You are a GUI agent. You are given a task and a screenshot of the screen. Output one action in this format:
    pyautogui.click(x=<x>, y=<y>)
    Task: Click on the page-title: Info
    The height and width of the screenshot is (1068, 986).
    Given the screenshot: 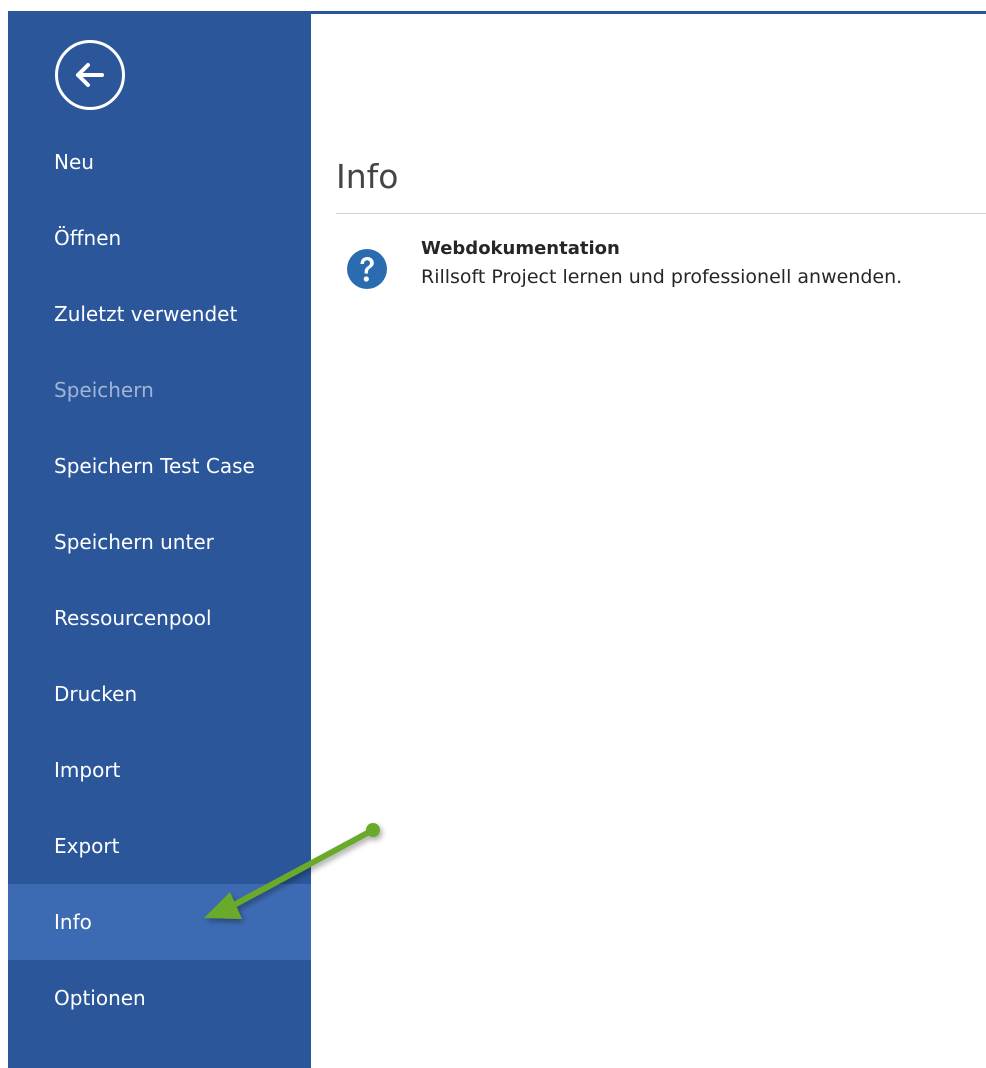 What is the action you would take?
    pyautogui.click(x=367, y=176)
    